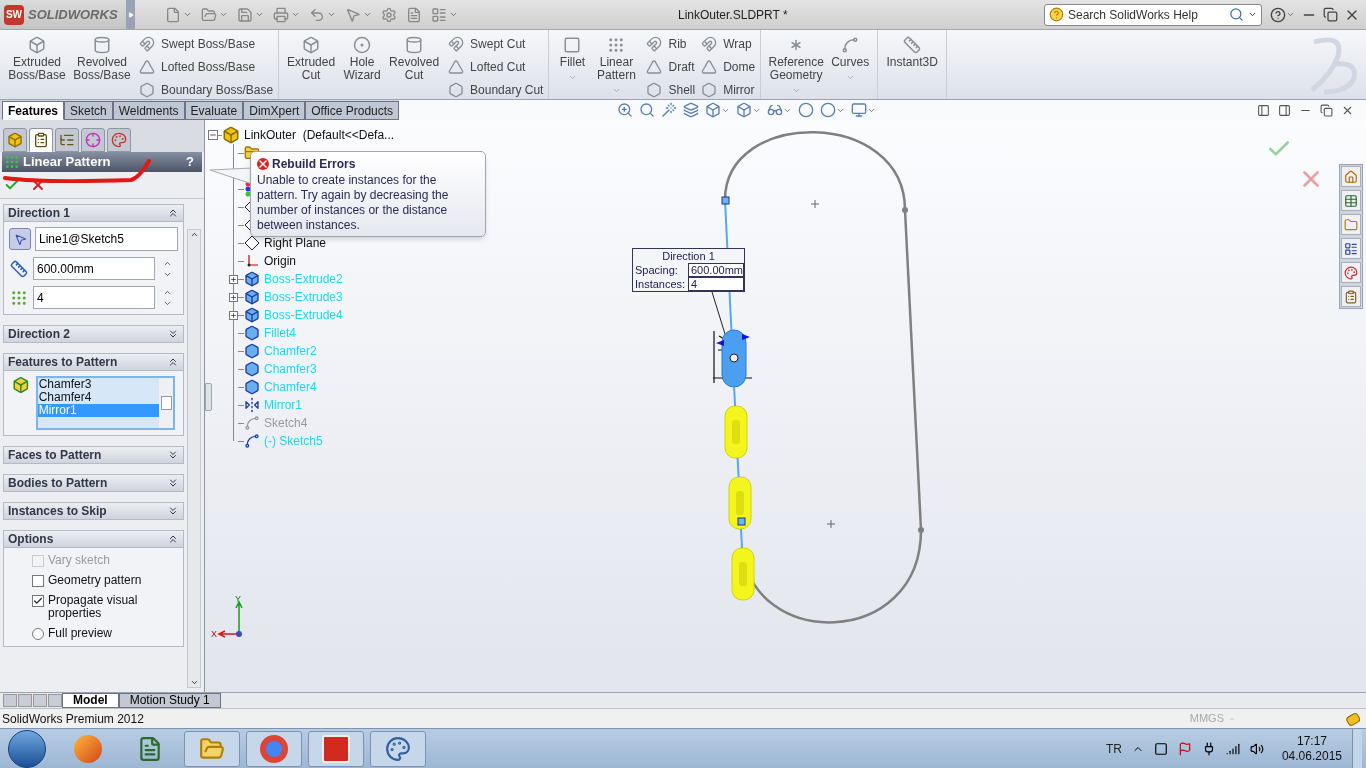 The width and height of the screenshot is (1366, 768). Describe the element at coordinates (796, 65) in the screenshot. I see `ribbon-button: Reference Geometry` at that location.